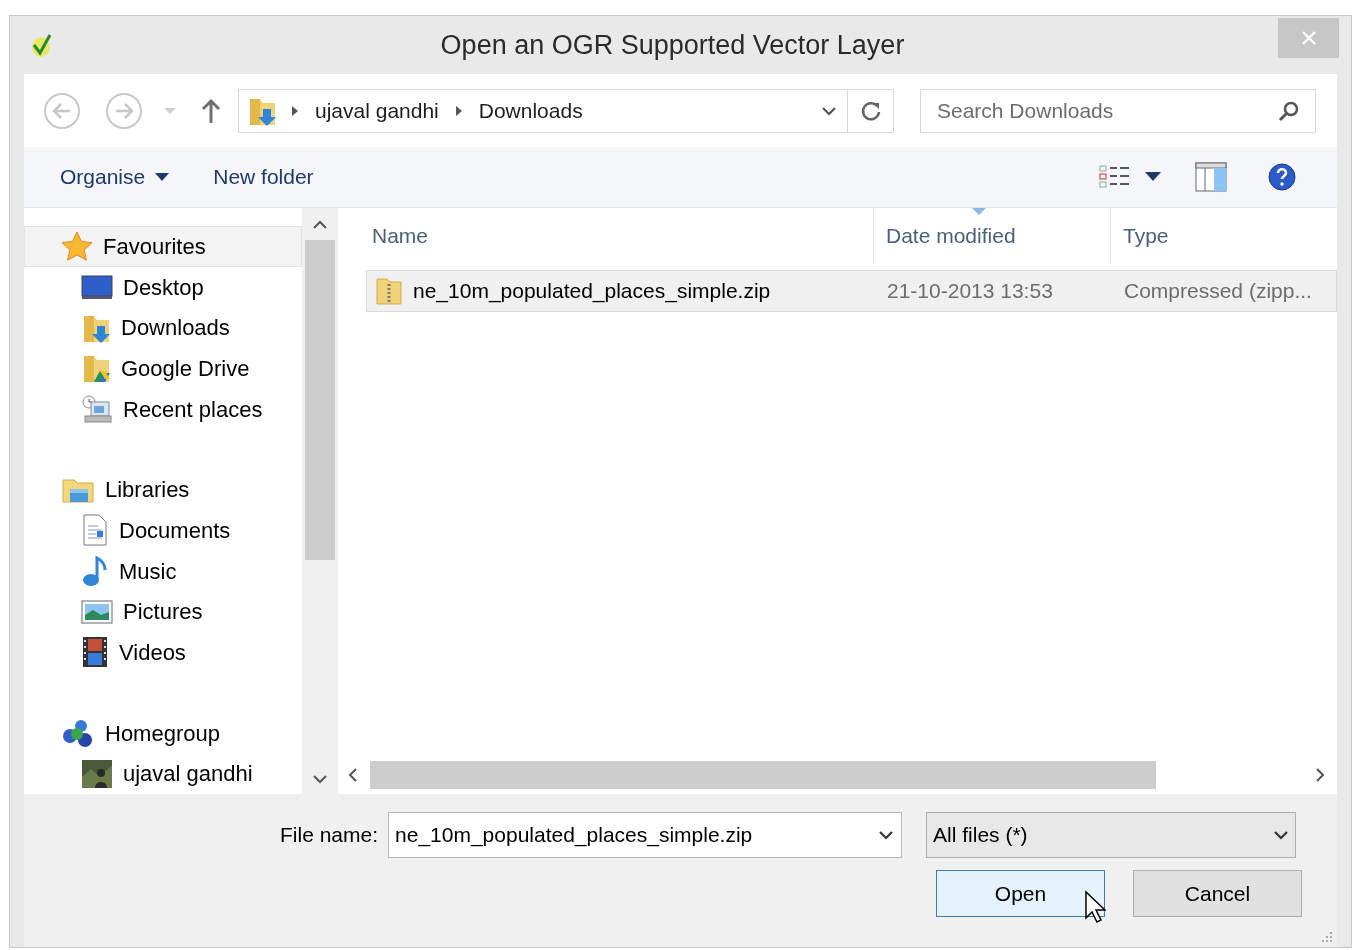 This screenshot has height=950, width=1354. I want to click on search-icon, so click(1289, 110).